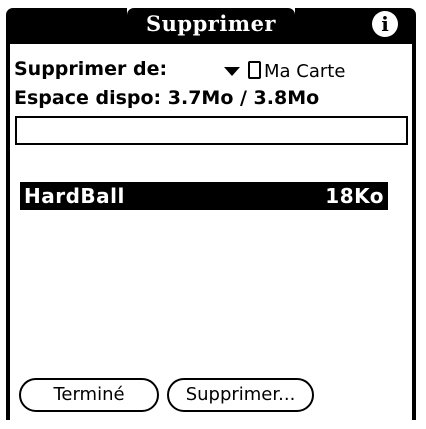 Image resolution: width=426 pixels, height=429 pixels. What do you see at coordinates (91, 69) in the screenshot?
I see `delete-from-label: Supprimer de:` at bounding box center [91, 69].